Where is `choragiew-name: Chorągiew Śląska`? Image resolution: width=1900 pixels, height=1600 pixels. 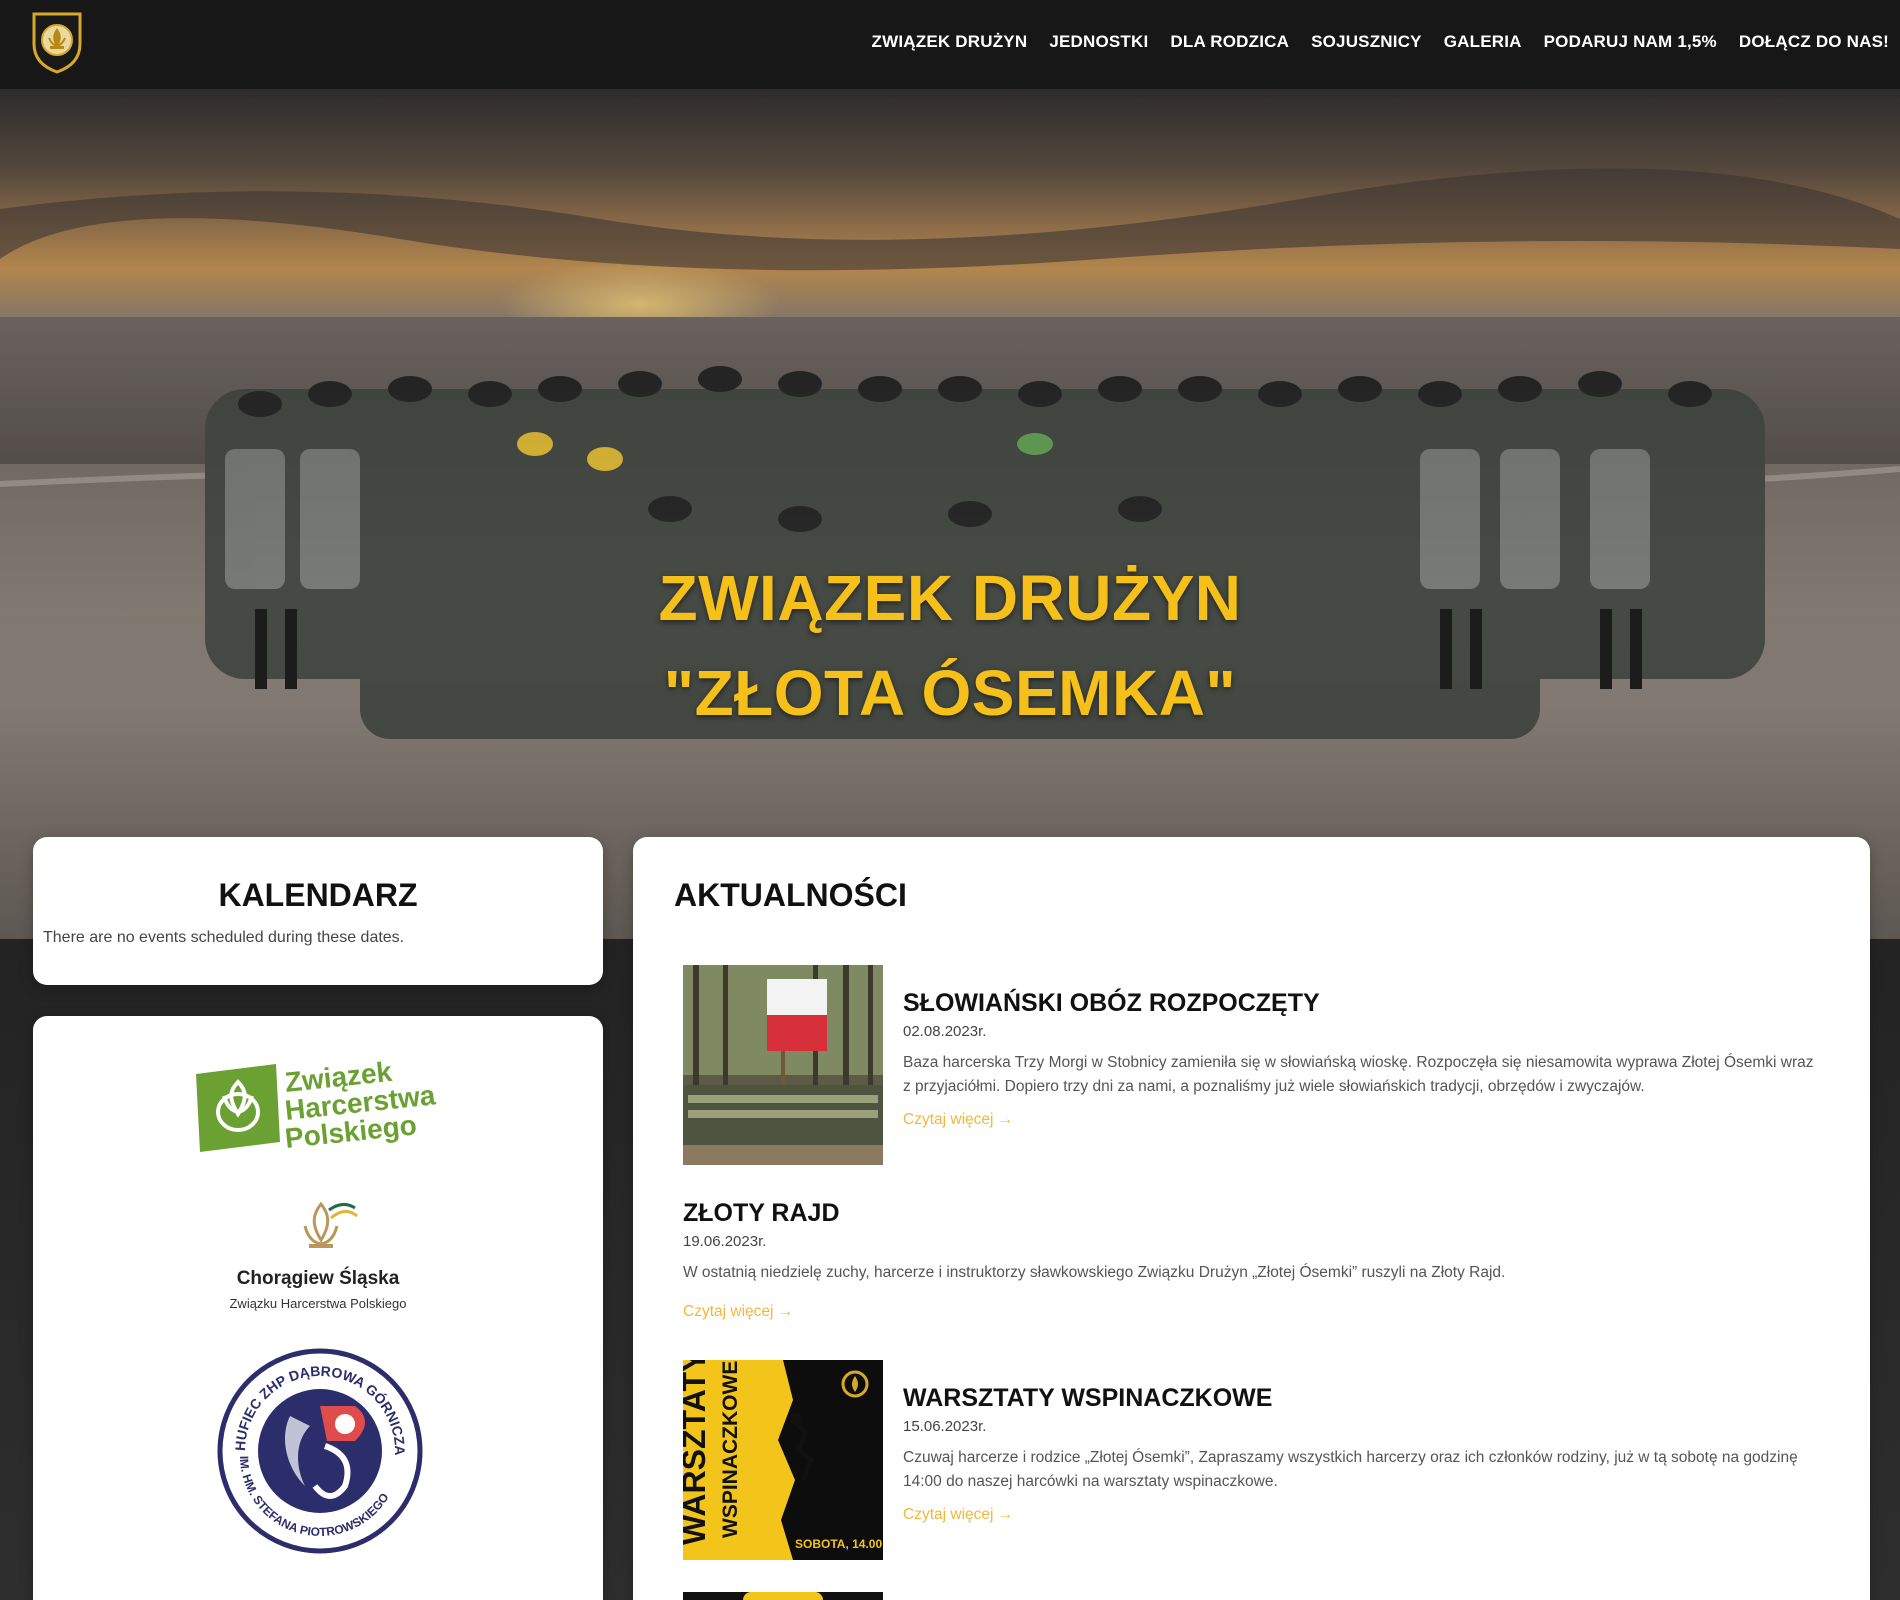
choragiew-name: Chorągiew Śląska is located at coordinates (318, 1278).